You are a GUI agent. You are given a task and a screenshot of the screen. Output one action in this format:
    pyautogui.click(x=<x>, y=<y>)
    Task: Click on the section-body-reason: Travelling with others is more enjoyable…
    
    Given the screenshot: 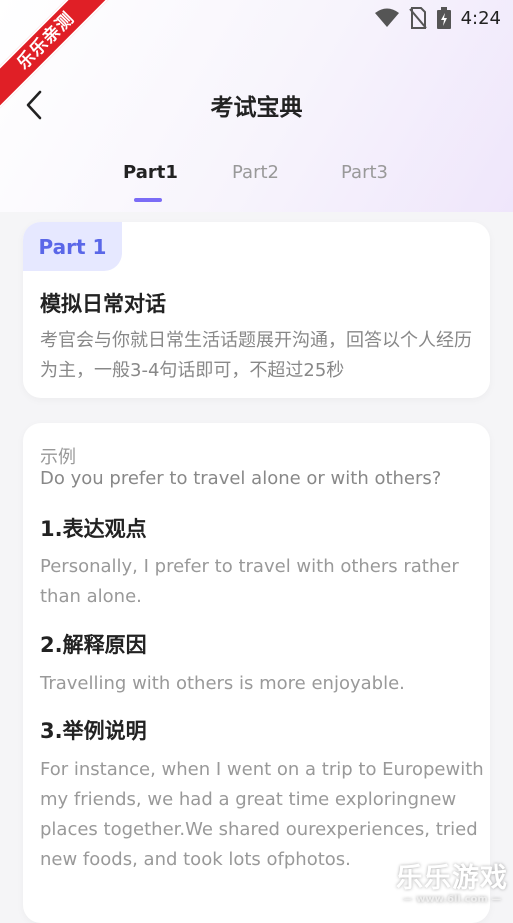 What is the action you would take?
    pyautogui.click(x=222, y=683)
    